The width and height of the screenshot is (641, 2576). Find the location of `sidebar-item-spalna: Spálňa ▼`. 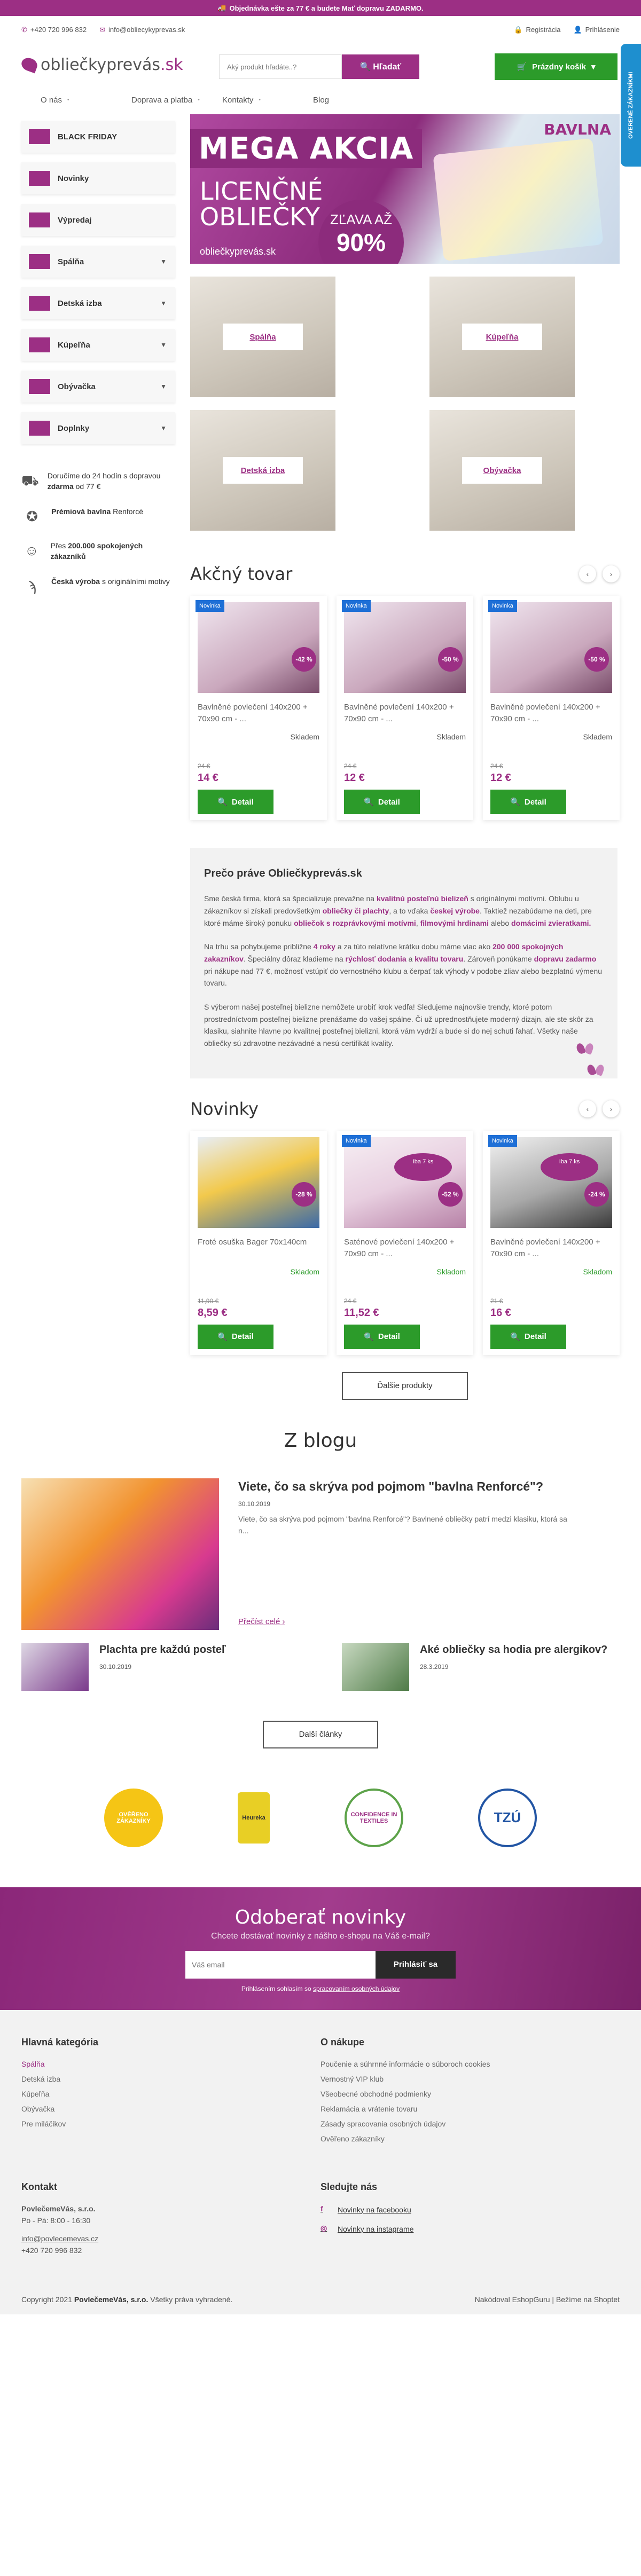

sidebar-item-spalna: Spálňa ▼ is located at coordinates (98, 262).